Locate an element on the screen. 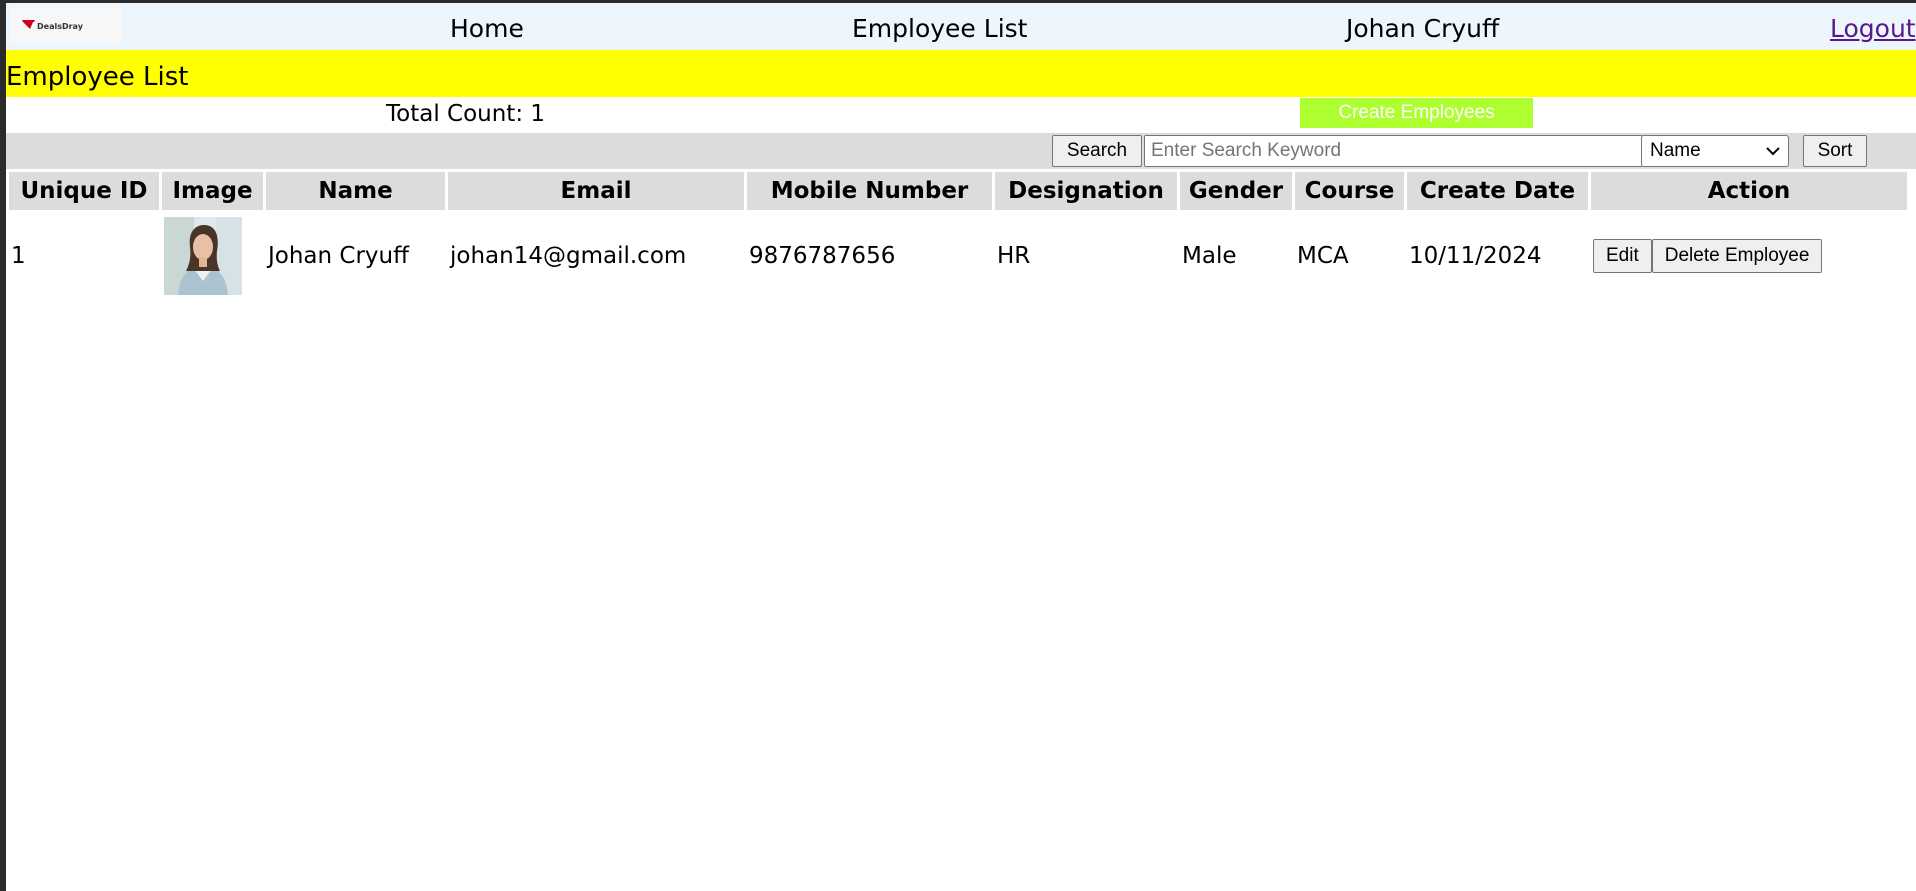 The height and width of the screenshot is (891, 1916). cell-mobile-number: 9876787656 is located at coordinates (822, 256).